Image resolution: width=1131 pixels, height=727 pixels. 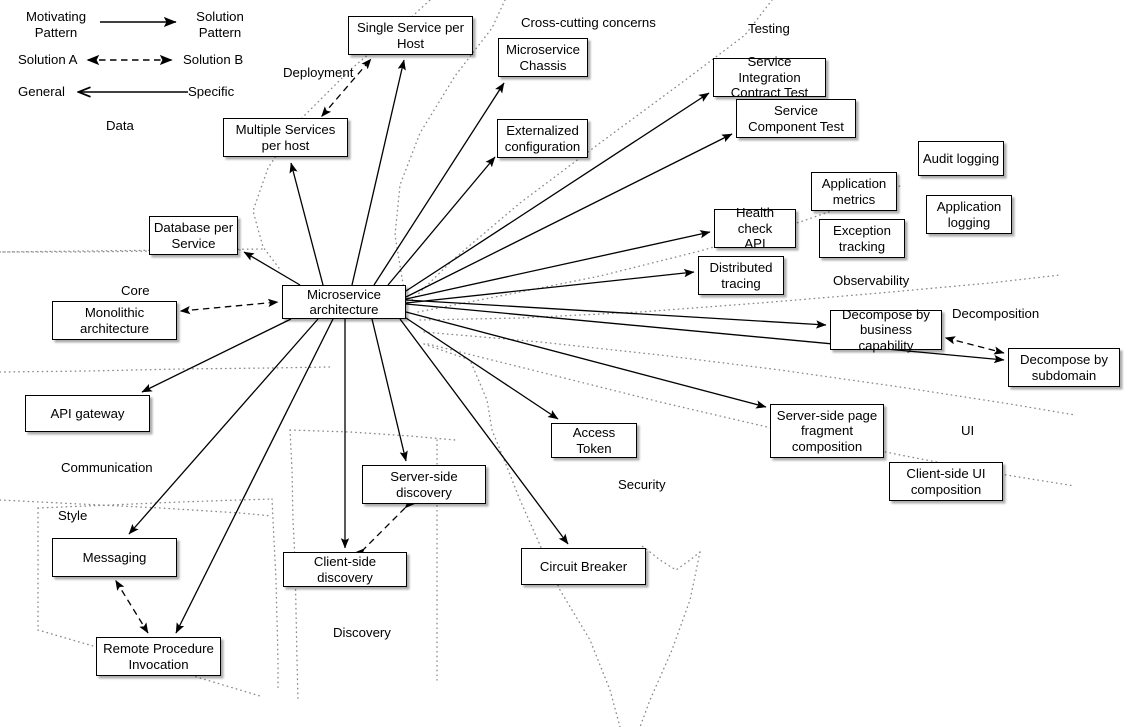 What do you see at coordinates (543, 57) in the screenshot?
I see `node-microservice-chassis: Microservice Chassis` at bounding box center [543, 57].